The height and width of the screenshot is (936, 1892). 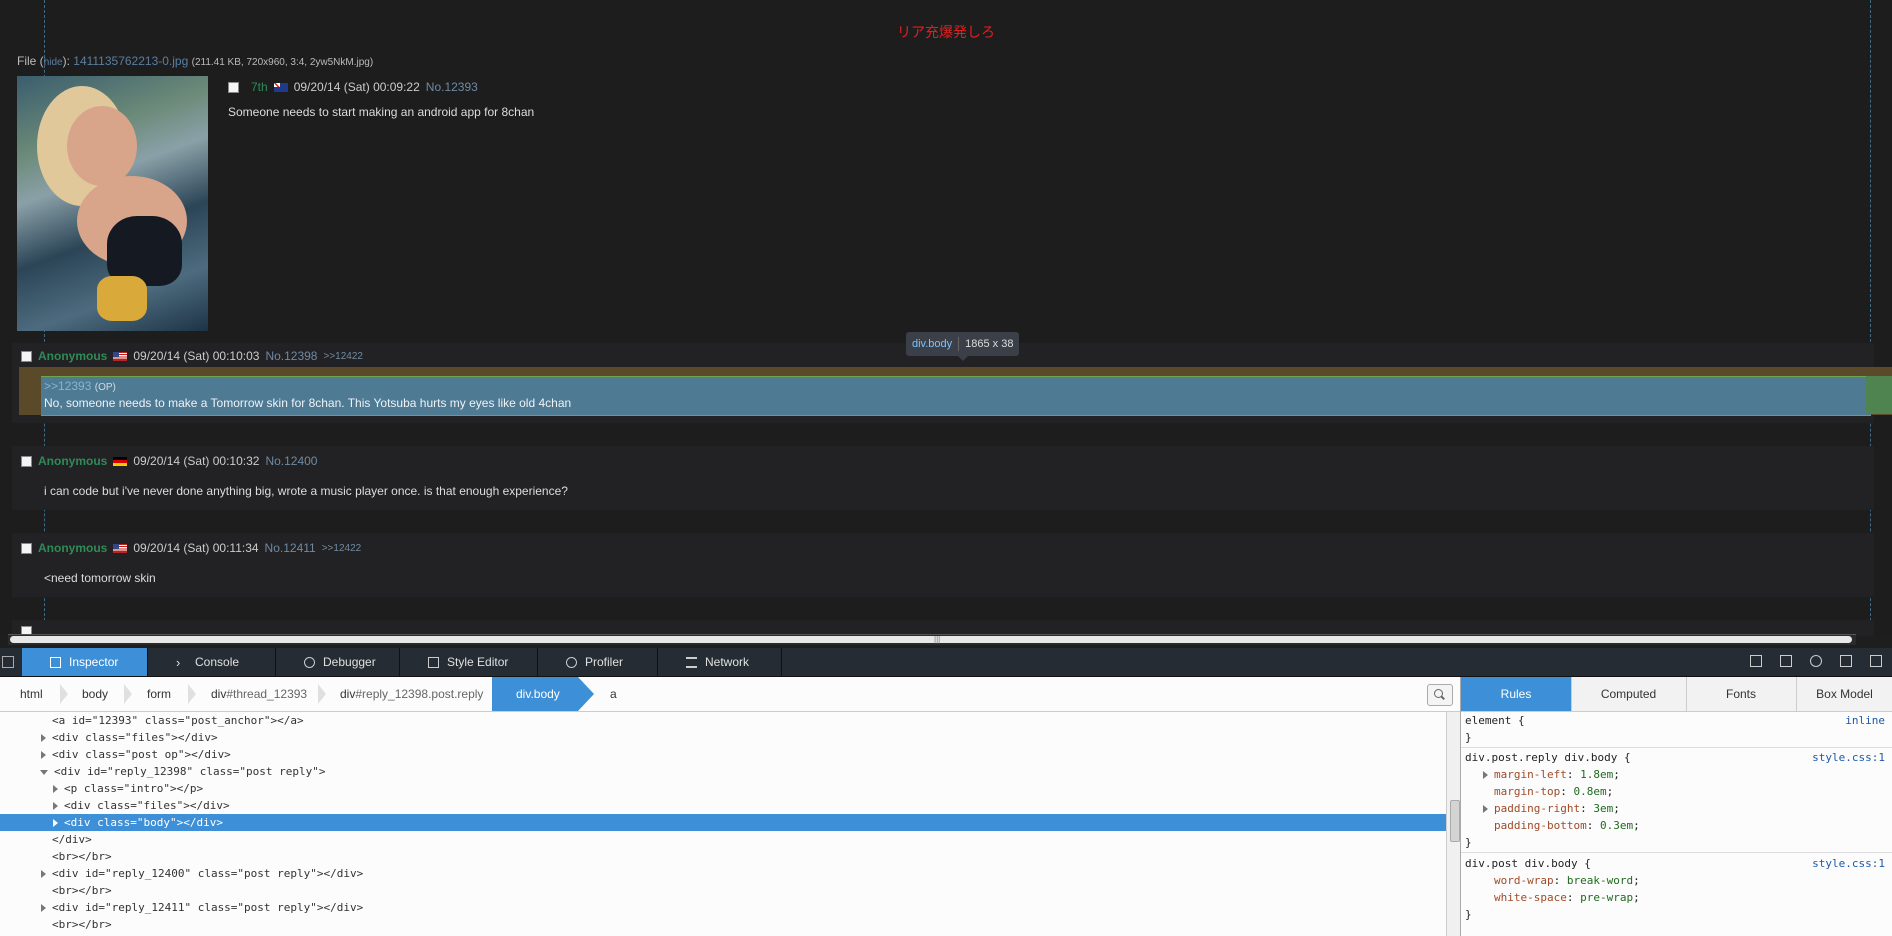 What do you see at coordinates (233, 87) in the screenshot?
I see `op-delete-checkbox` at bounding box center [233, 87].